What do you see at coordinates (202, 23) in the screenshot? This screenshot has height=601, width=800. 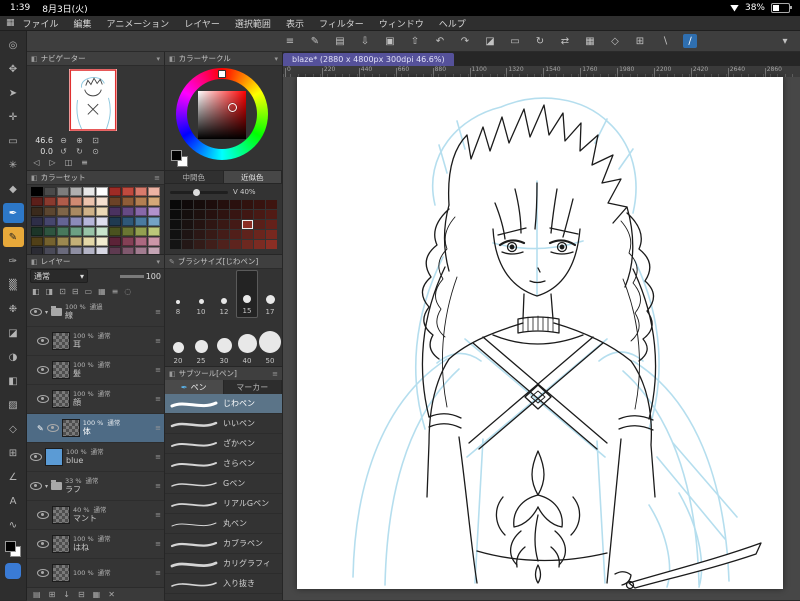 I see `menu-item-レイヤー: レイヤー` at bounding box center [202, 23].